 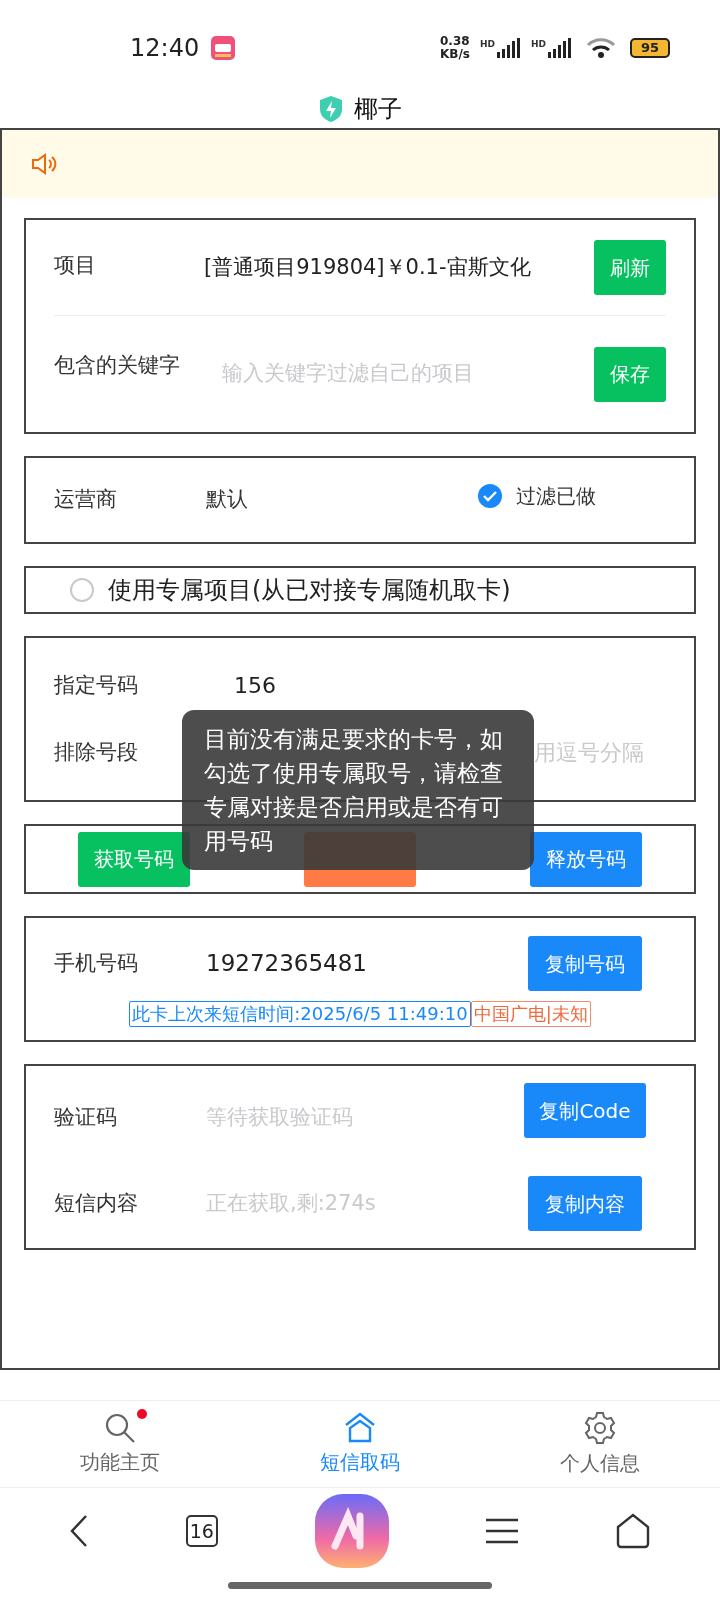 What do you see at coordinates (82, 590) in the screenshot?
I see `radio-button` at bounding box center [82, 590].